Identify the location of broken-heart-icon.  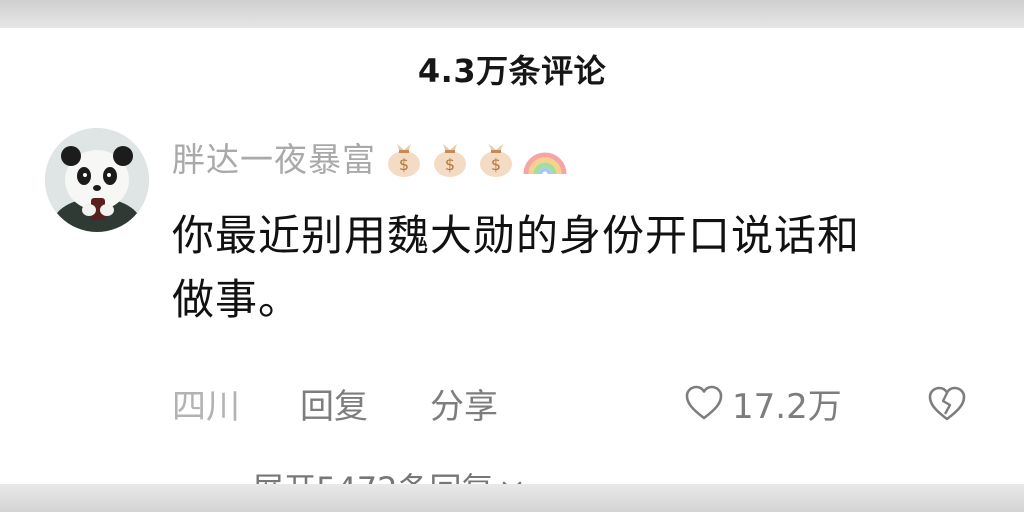
(947, 403).